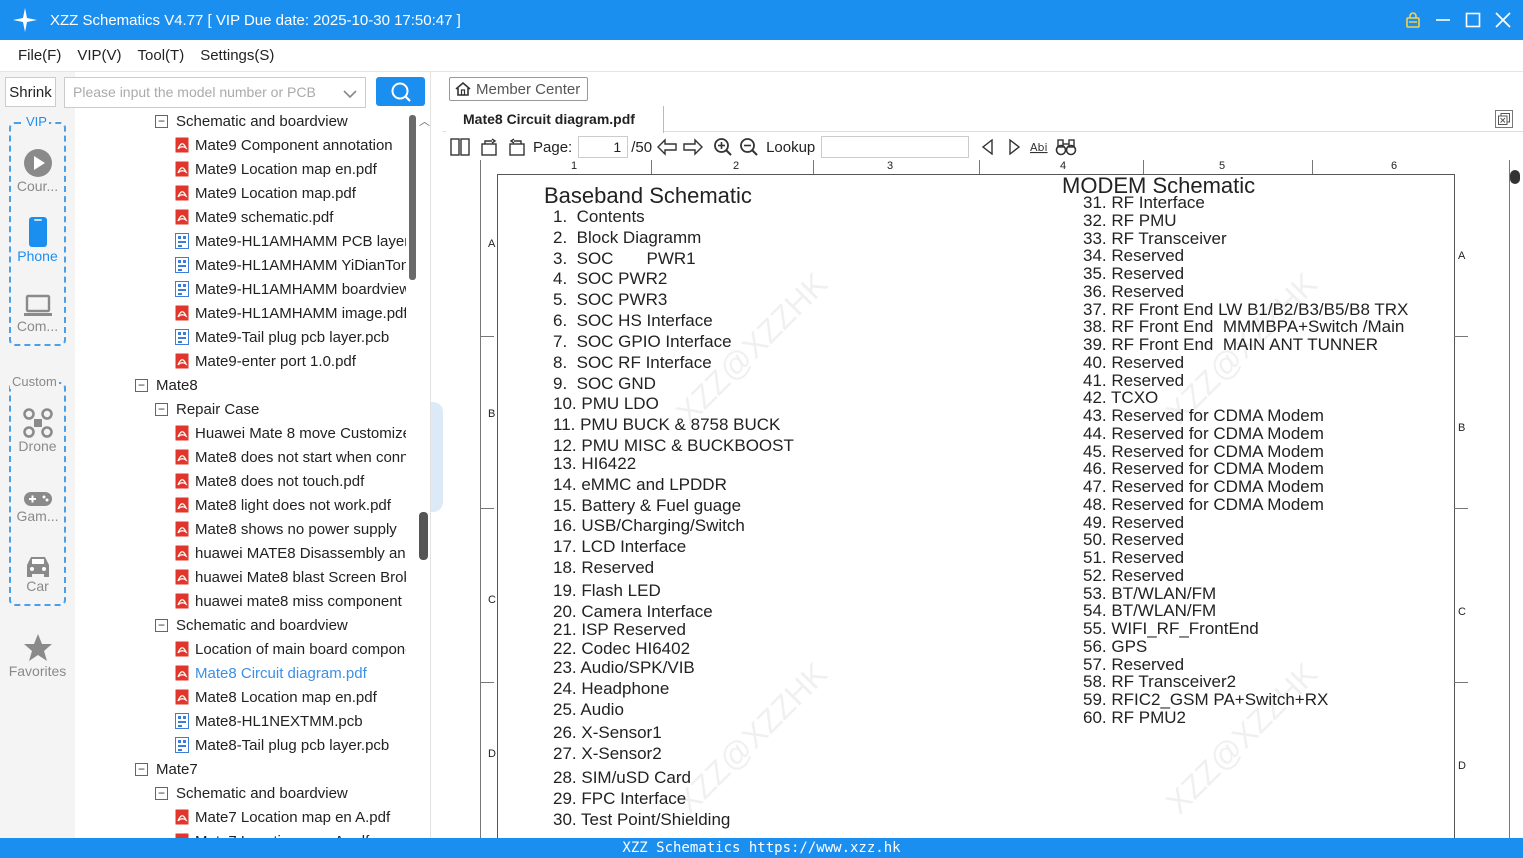  Describe the element at coordinates (240, 169) in the screenshot. I see `tree-file: Mate9 Location map en.pdf` at that location.